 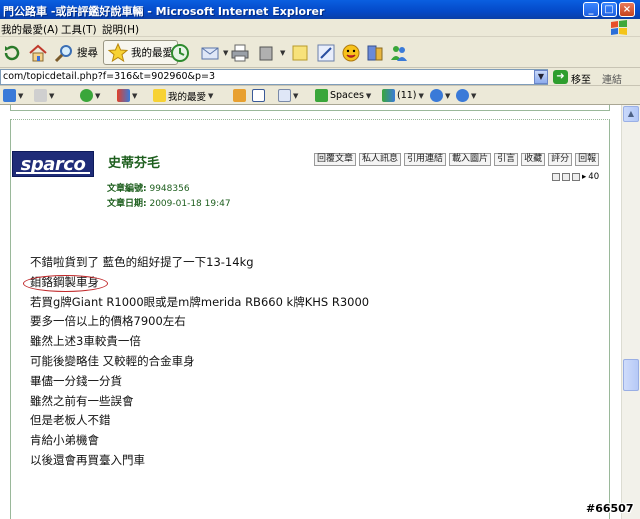 I want to click on menu-bar: 我的最愛(A) 工具(T) 說明(H), so click(x=320, y=28).